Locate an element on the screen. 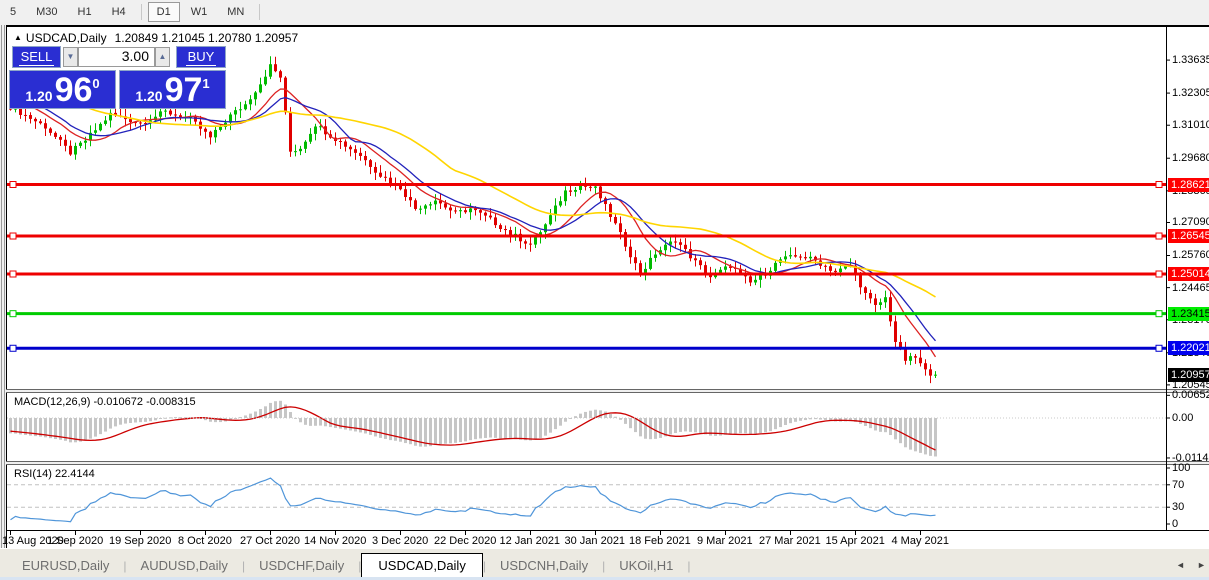  tab-usdchf: USDCHF,Daily is located at coordinates (301, 565).